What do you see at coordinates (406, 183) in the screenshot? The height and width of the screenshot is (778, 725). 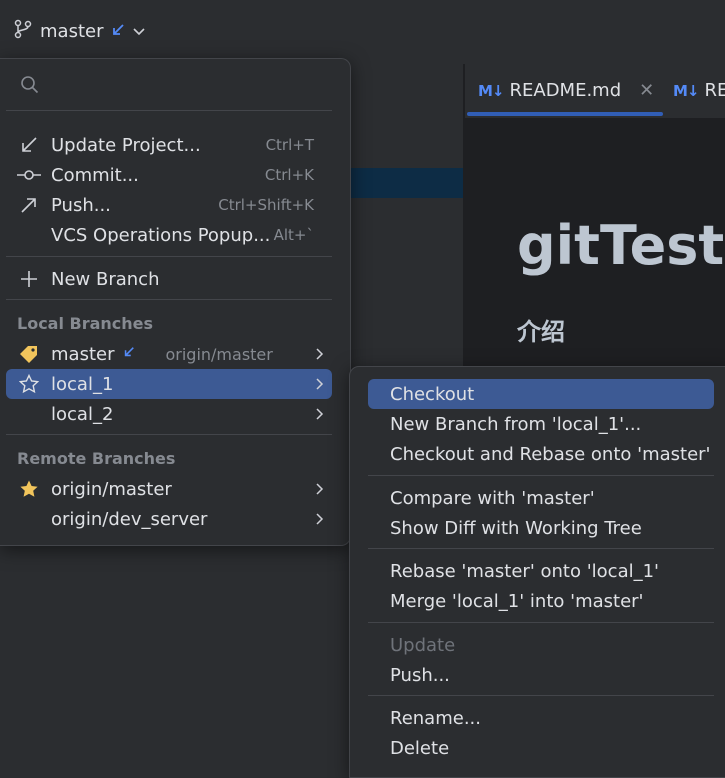 I see `tree-selection-strip` at bounding box center [406, 183].